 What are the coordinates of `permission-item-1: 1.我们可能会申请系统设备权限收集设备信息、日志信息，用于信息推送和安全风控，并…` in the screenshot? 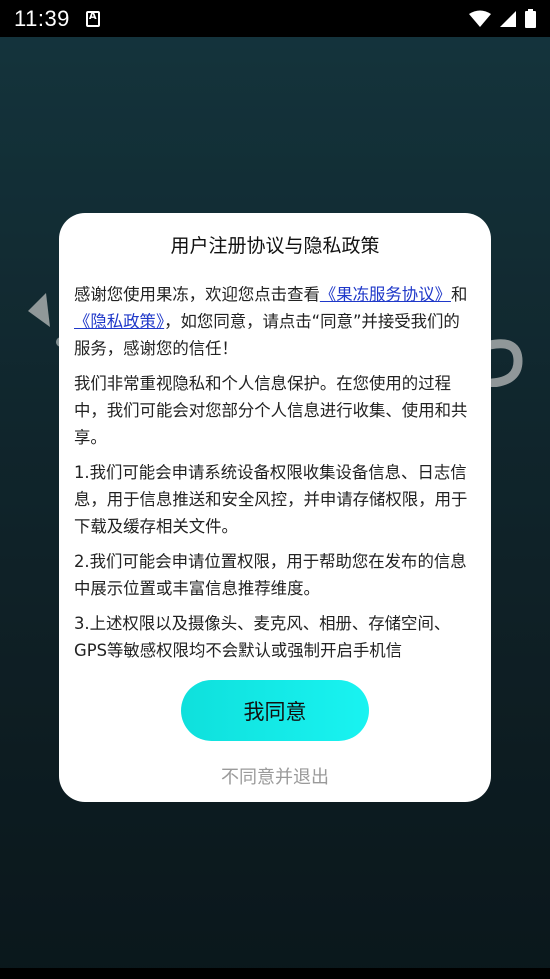 It's located at (271, 499).